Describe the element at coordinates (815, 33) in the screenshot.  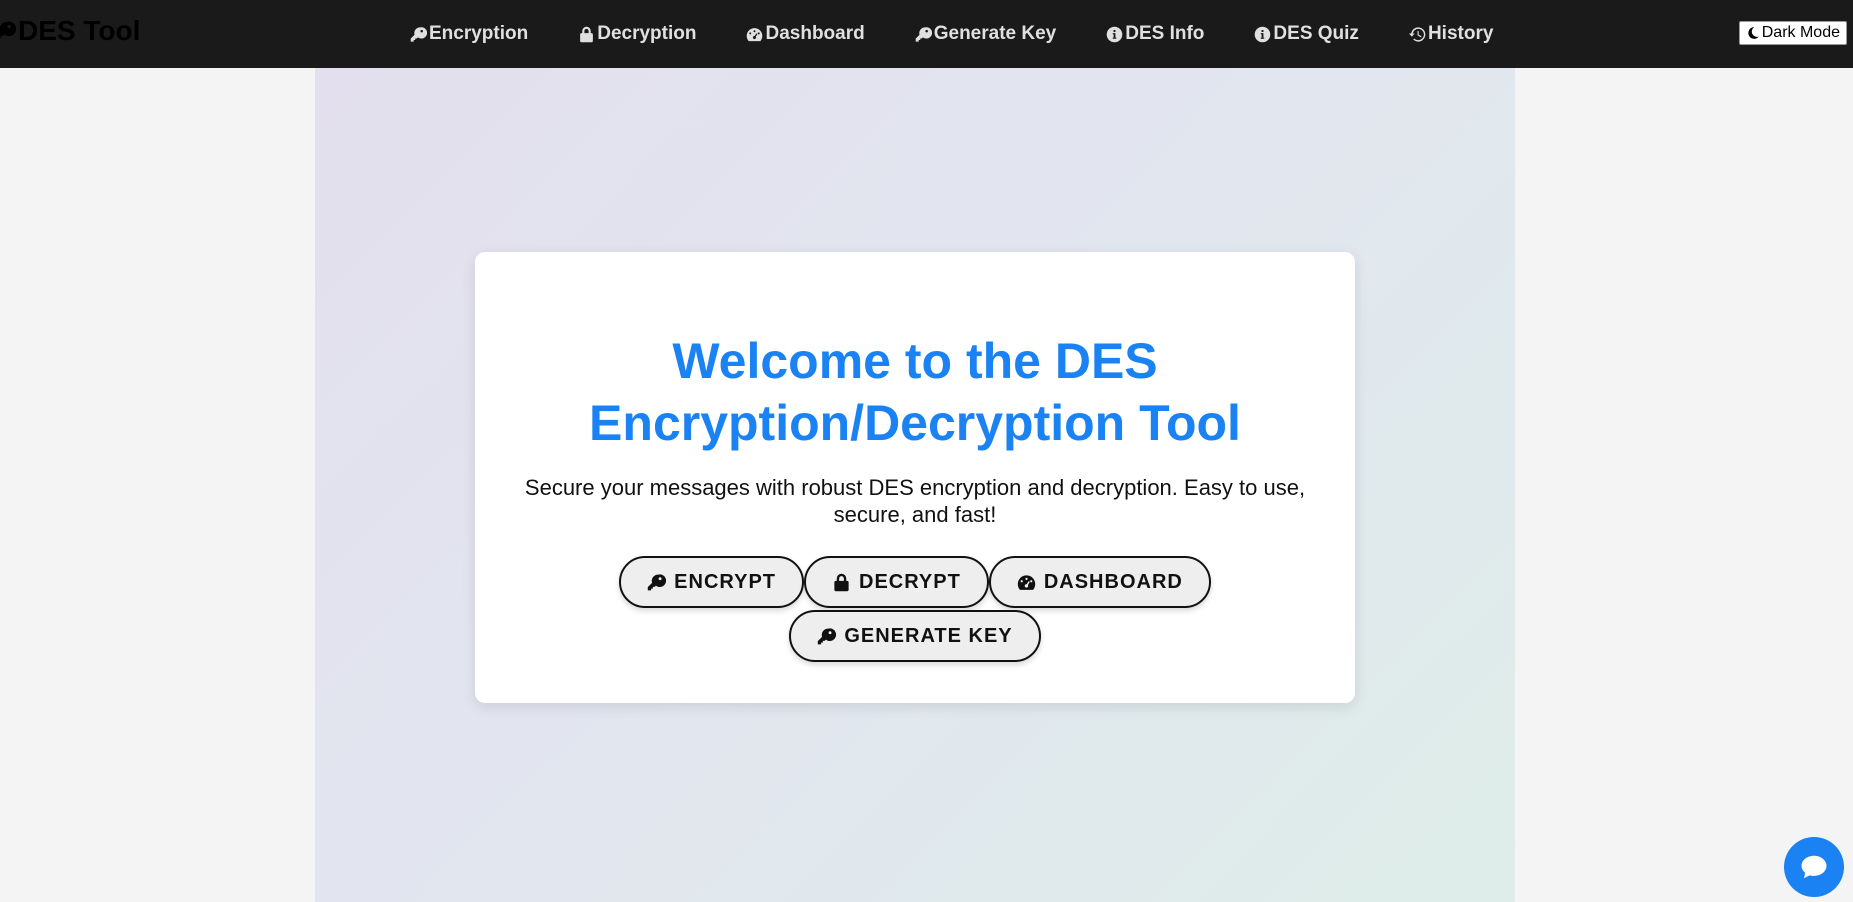
I see `nav-item-label: Dashboard` at that location.